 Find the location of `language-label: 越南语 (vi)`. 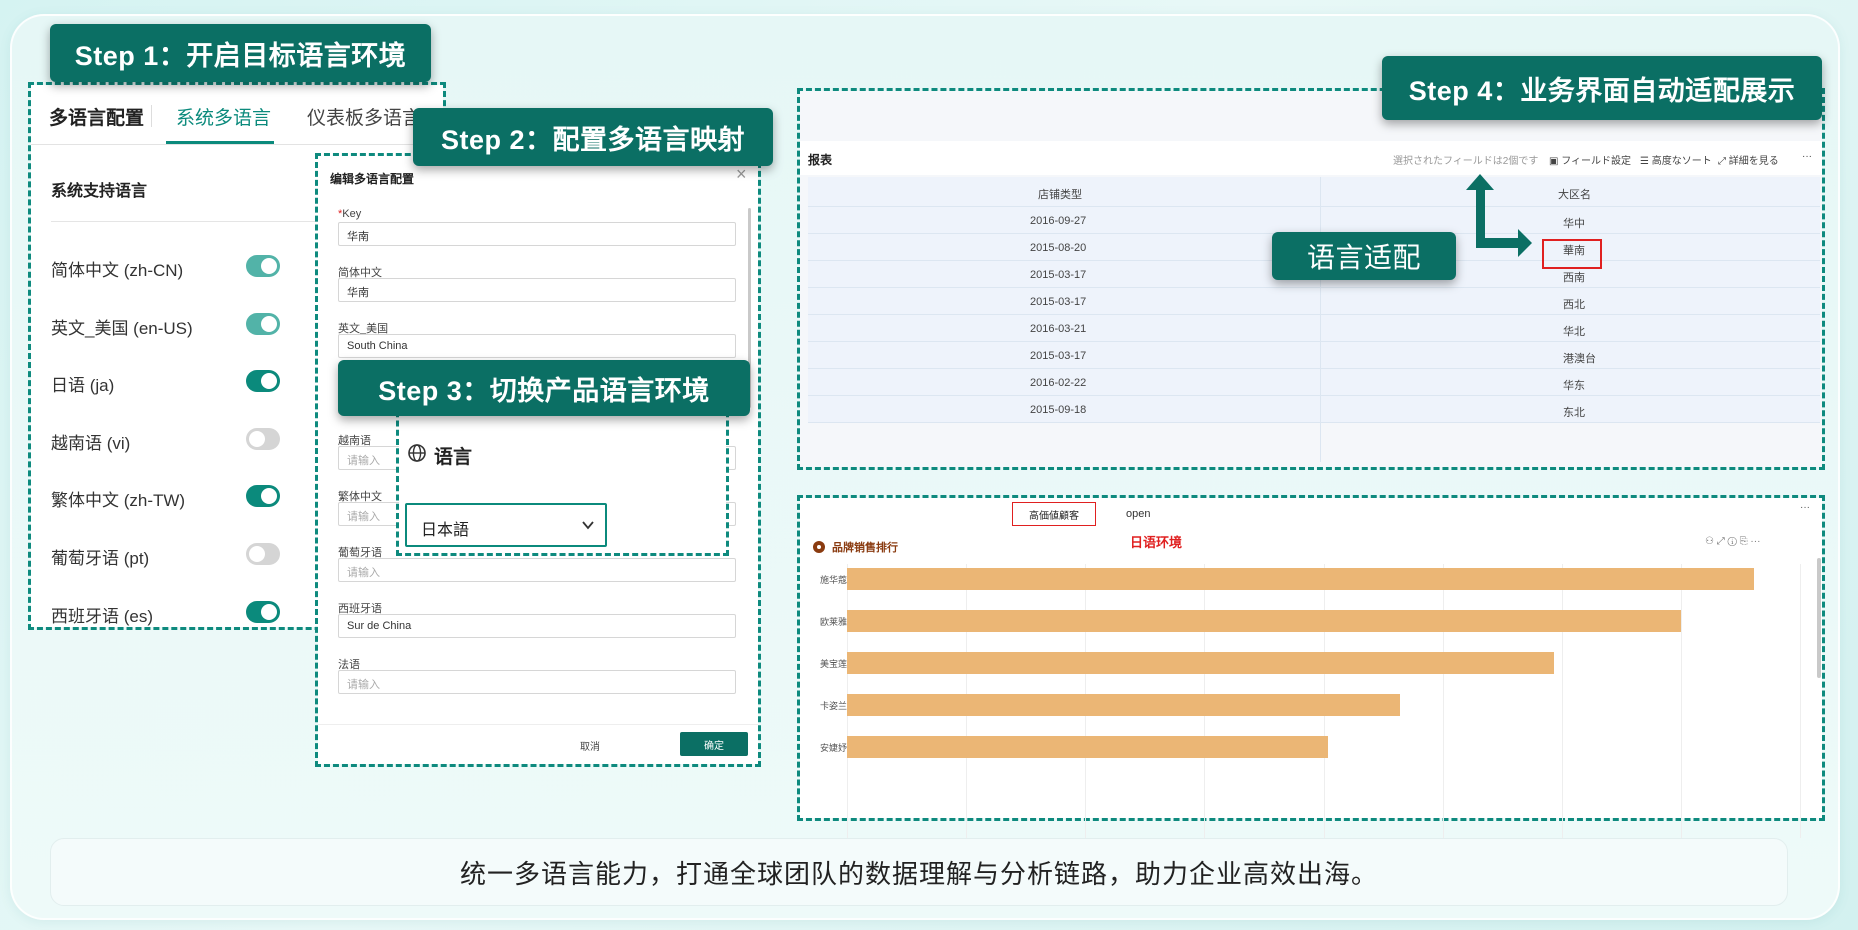

language-label: 越南语 (vi) is located at coordinates (91, 443).